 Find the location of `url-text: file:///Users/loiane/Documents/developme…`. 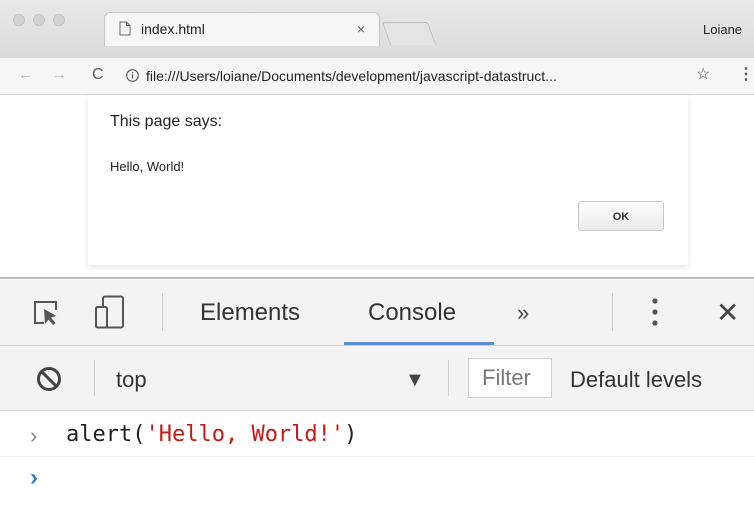

url-text: file:///Users/loiane/Documents/developme… is located at coordinates (351, 76).